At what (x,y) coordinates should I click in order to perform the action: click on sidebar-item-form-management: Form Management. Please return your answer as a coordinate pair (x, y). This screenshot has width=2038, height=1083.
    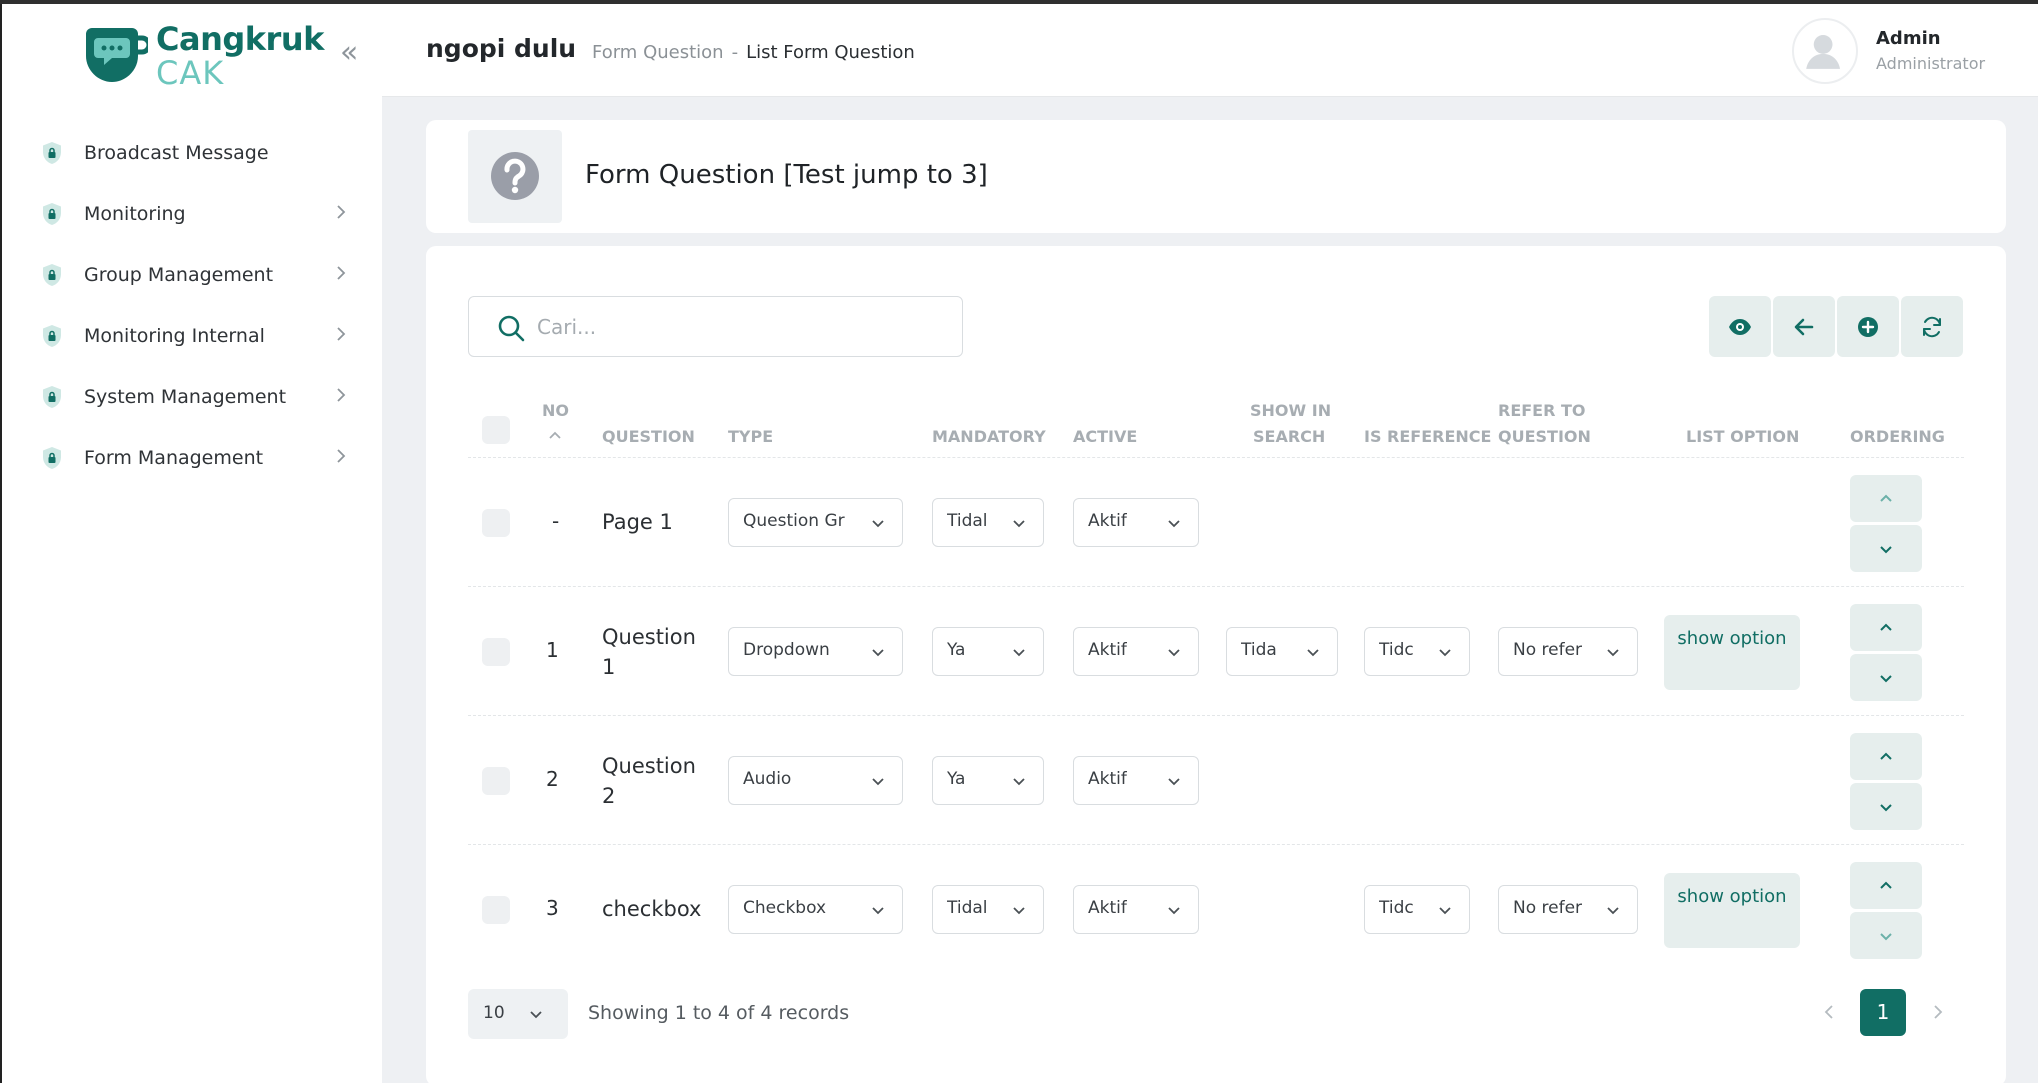
    Looking at the image, I should click on (193, 457).